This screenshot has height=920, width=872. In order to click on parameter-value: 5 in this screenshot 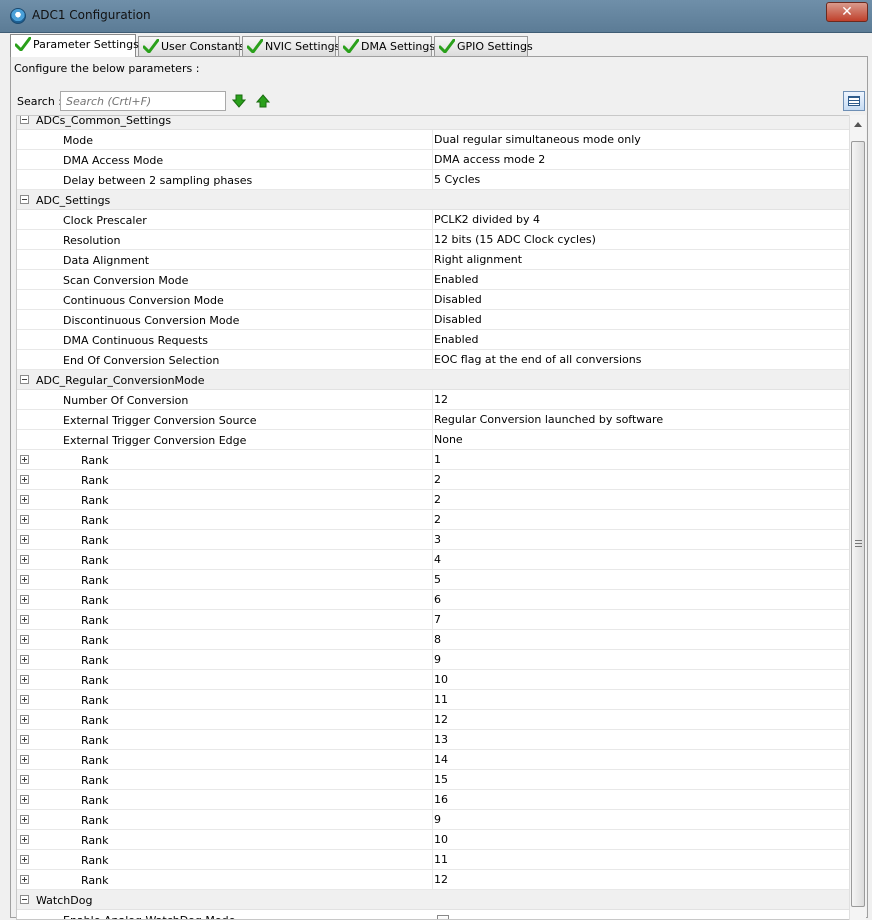, I will do `click(640, 579)`.